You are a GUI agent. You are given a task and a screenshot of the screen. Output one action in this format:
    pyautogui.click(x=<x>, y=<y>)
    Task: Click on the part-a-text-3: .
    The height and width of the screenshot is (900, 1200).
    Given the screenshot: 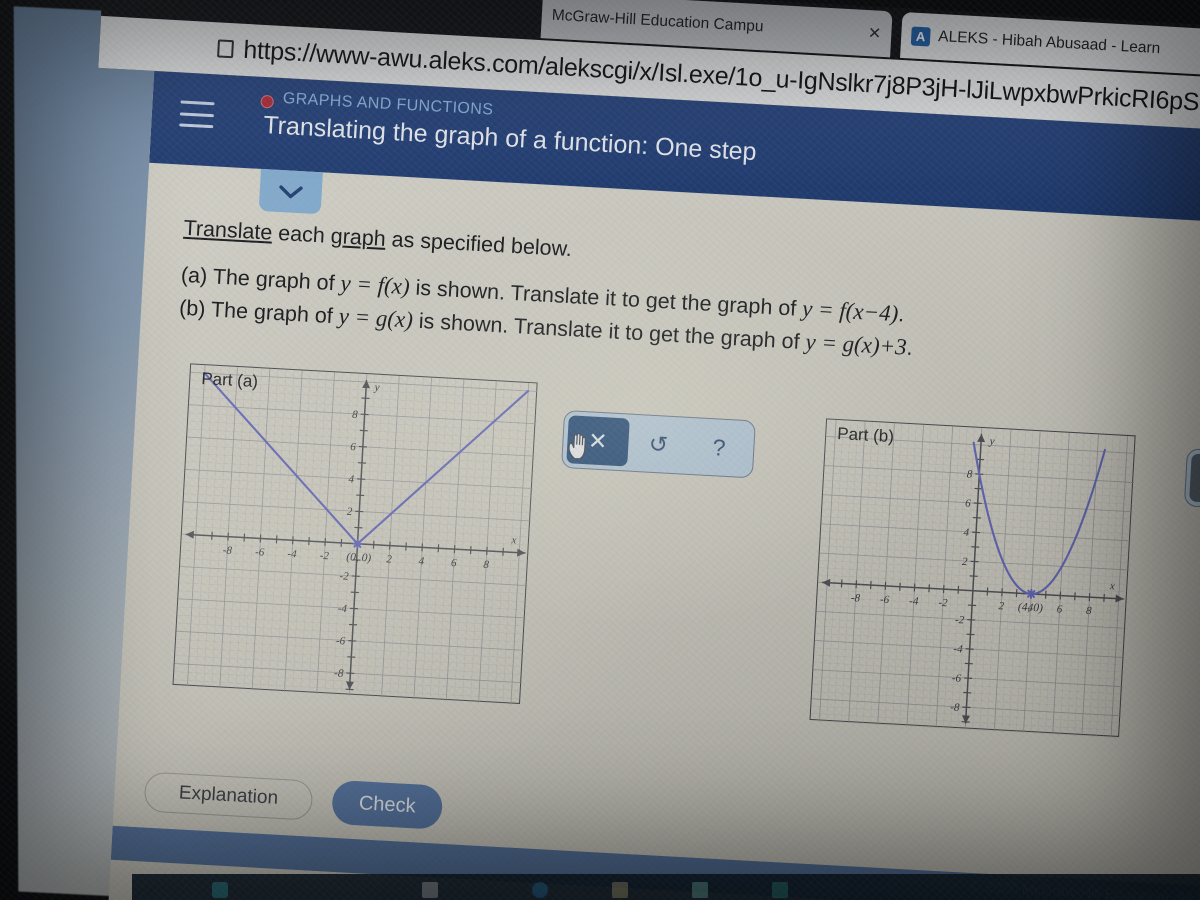 What is the action you would take?
    pyautogui.click(x=901, y=314)
    